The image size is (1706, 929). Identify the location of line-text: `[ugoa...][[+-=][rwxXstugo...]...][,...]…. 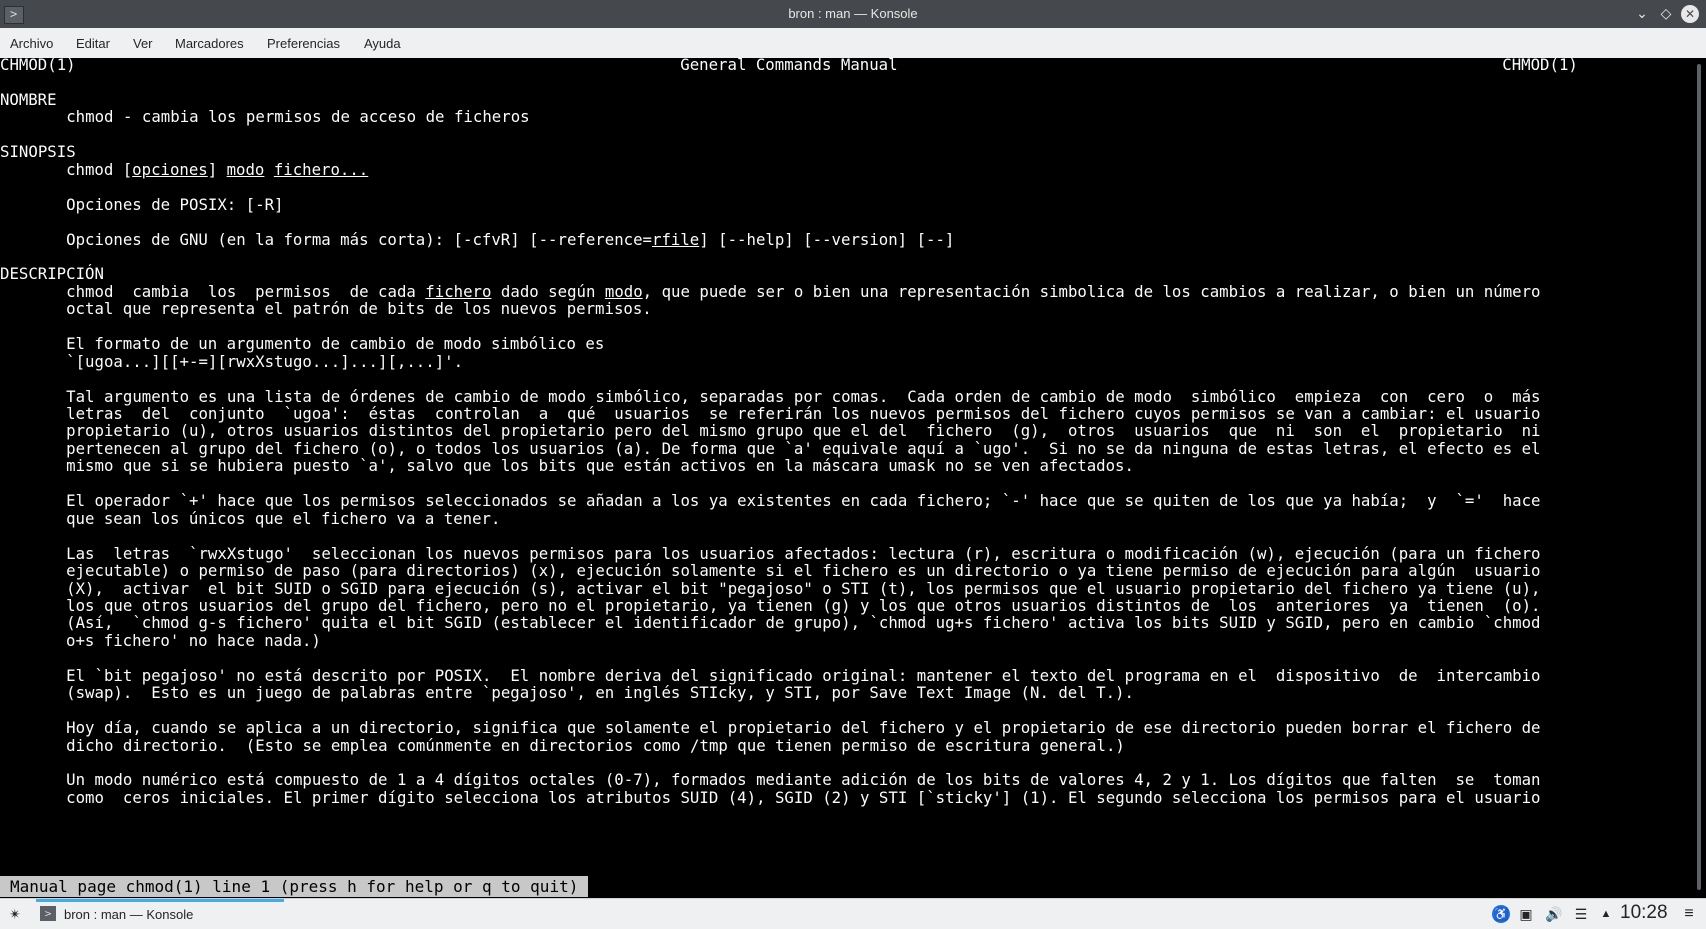
(232, 361).